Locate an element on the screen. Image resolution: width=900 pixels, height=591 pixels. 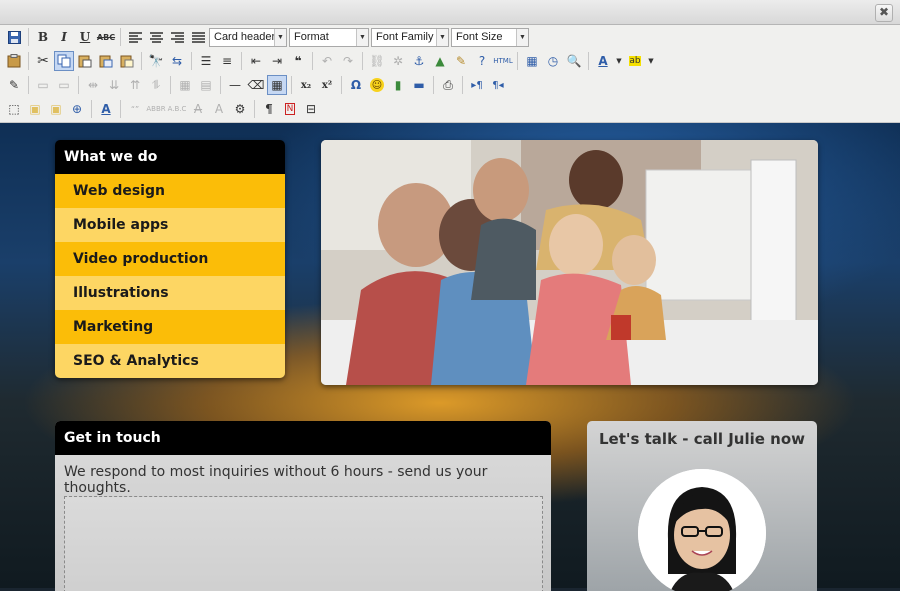
menu-item-illustrations: Illustrations is located at coordinates (170, 293).